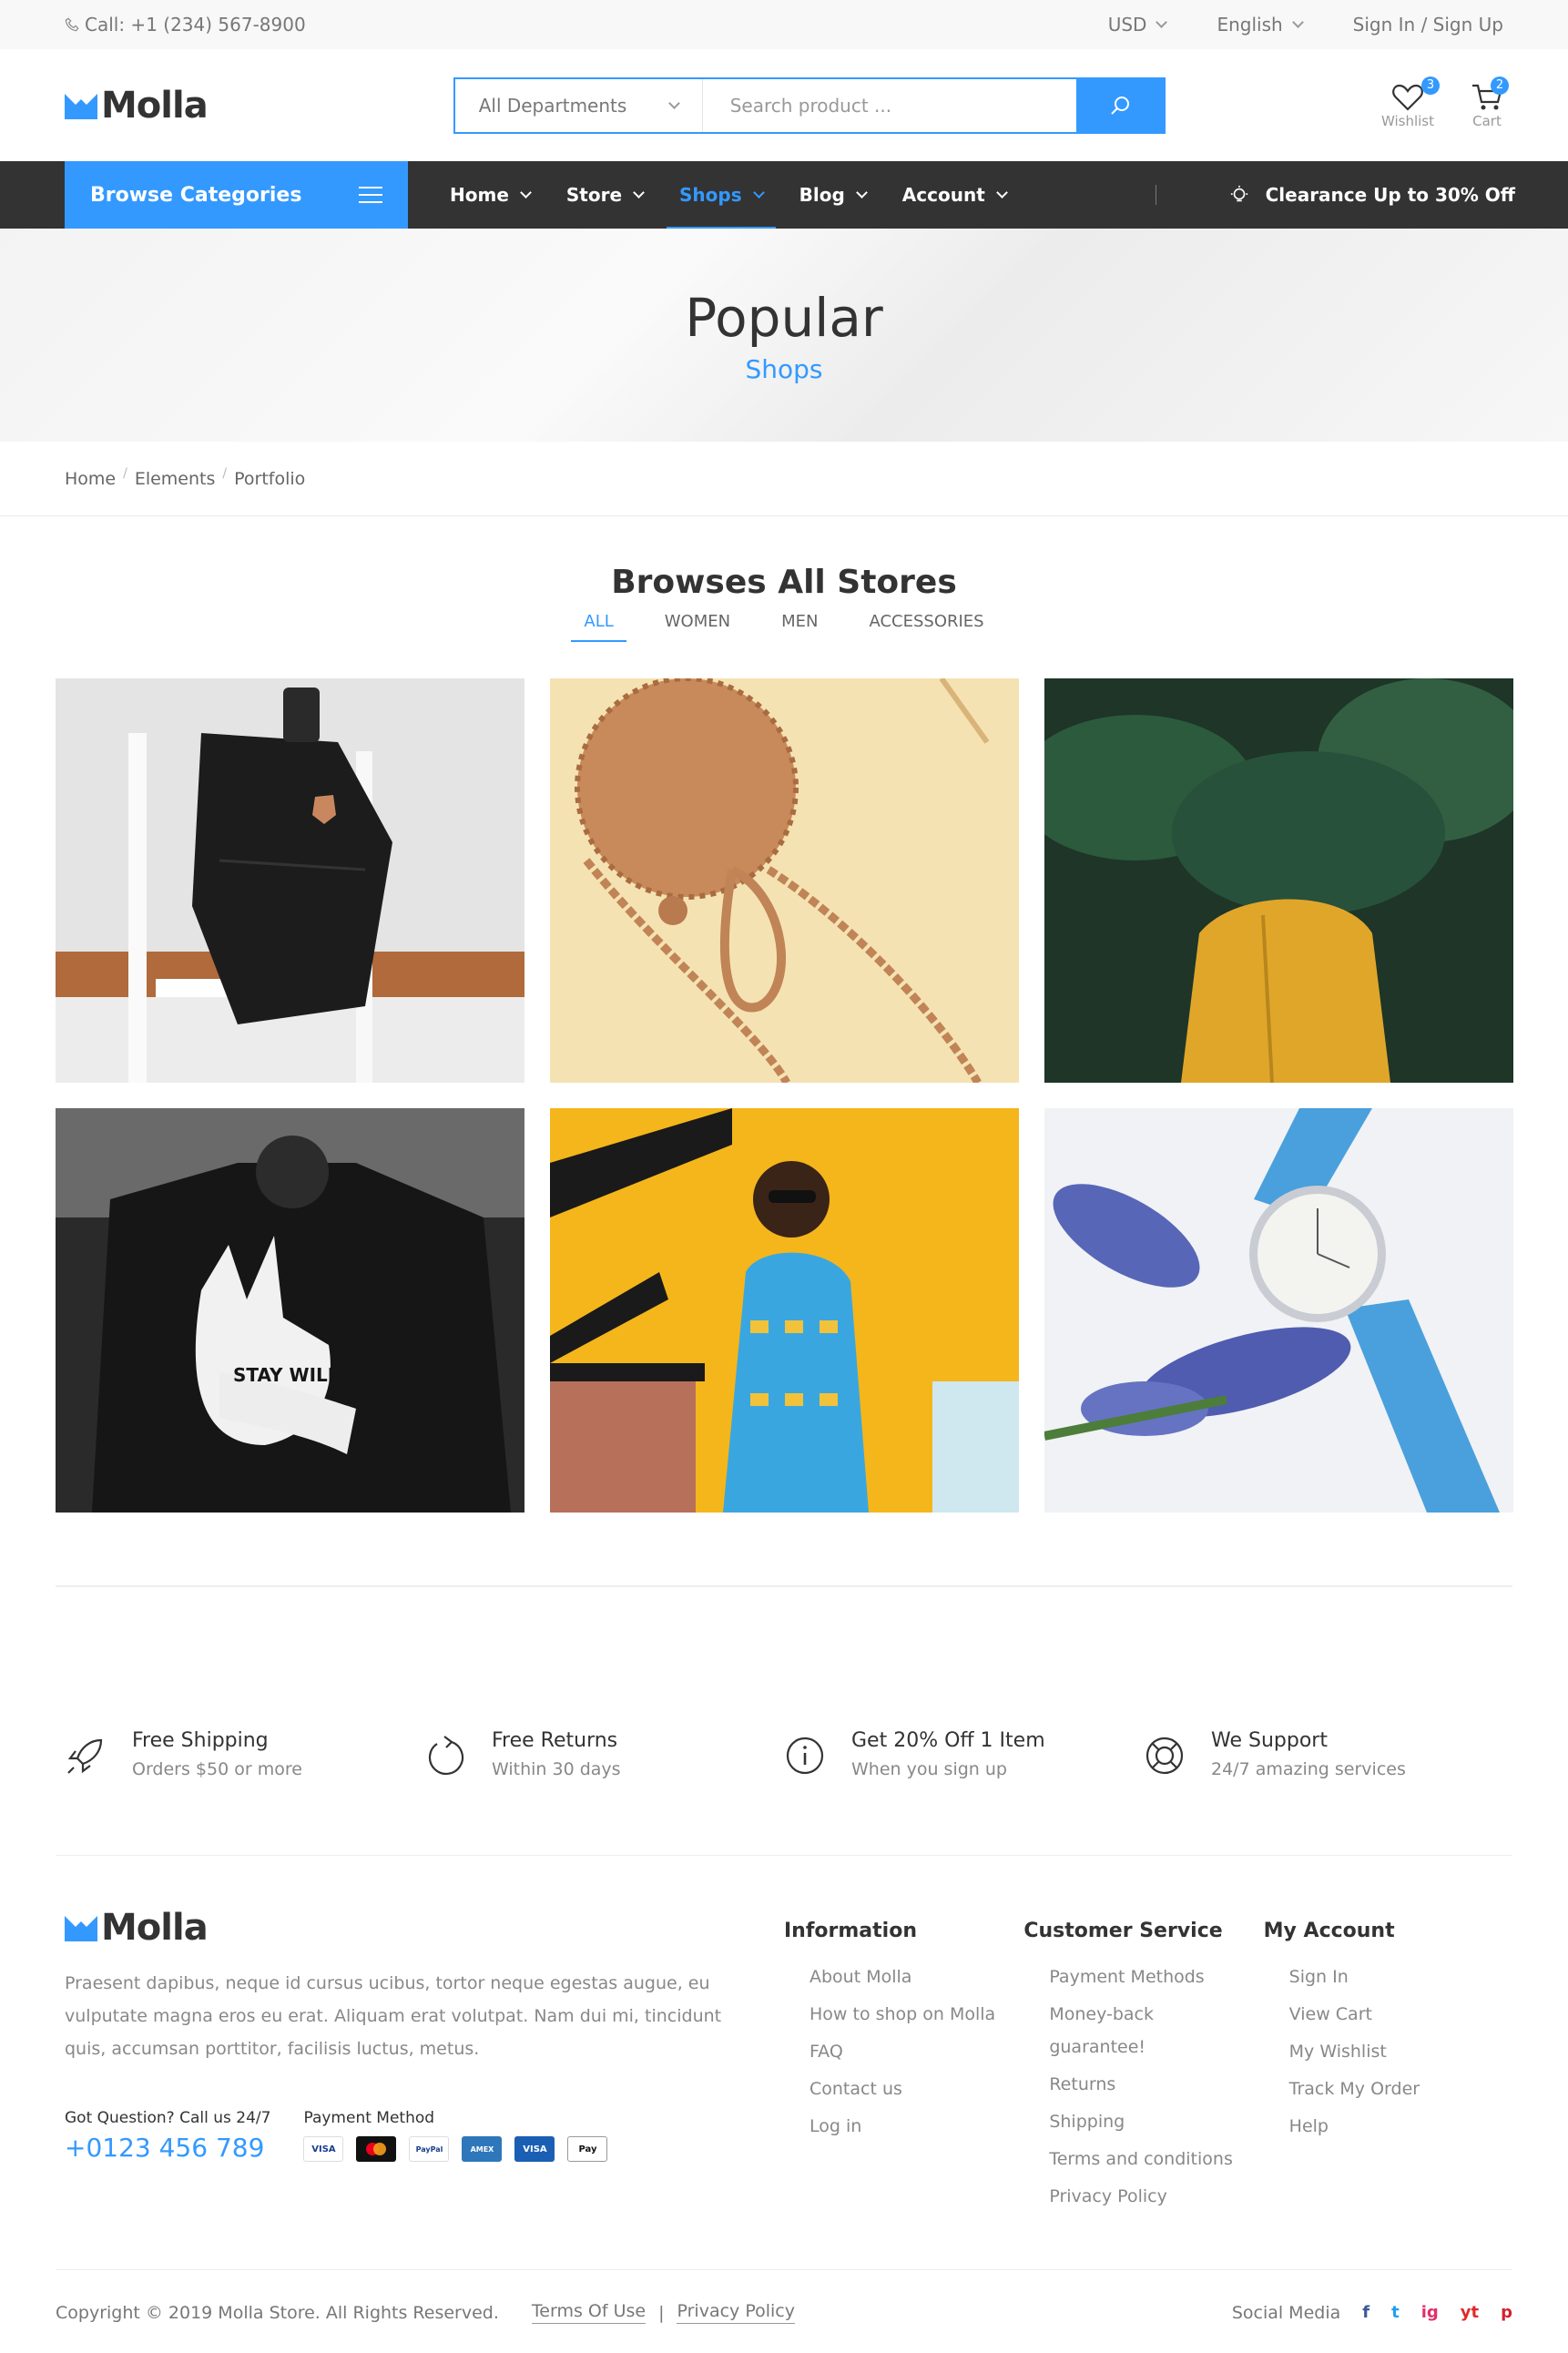  Describe the element at coordinates (175, 479) in the screenshot. I see `breadcrumb-elements: Elements` at that location.